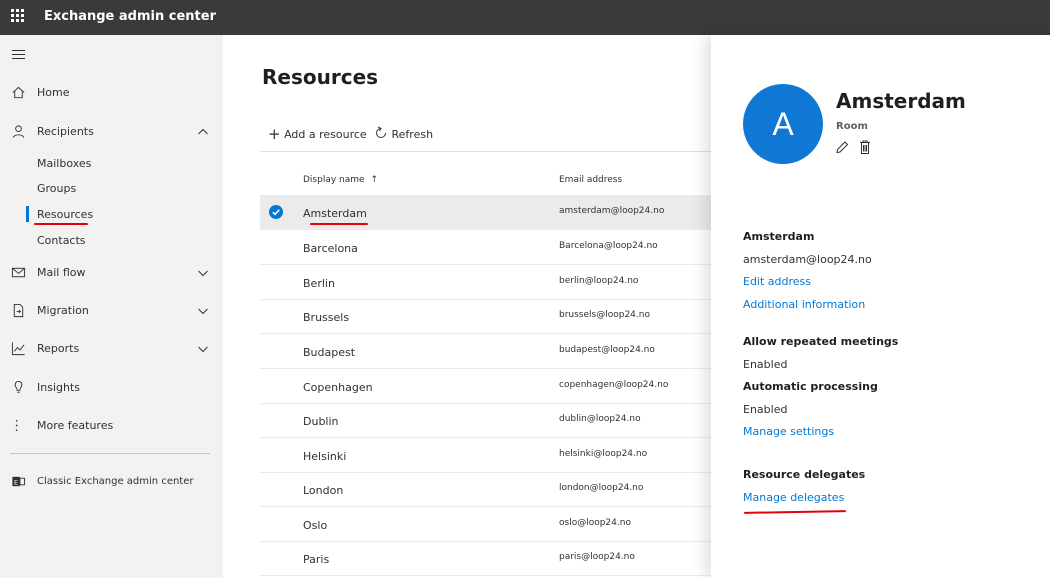 The image size is (1050, 578). I want to click on repeated-meetings-value: Enabled, so click(765, 364).